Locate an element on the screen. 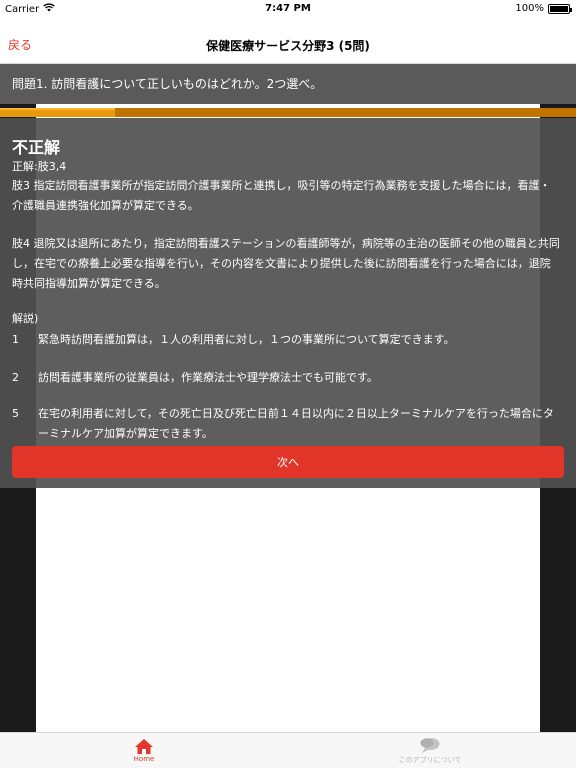 The width and height of the screenshot is (576, 768). explanation-number: 5 is located at coordinates (15, 413).